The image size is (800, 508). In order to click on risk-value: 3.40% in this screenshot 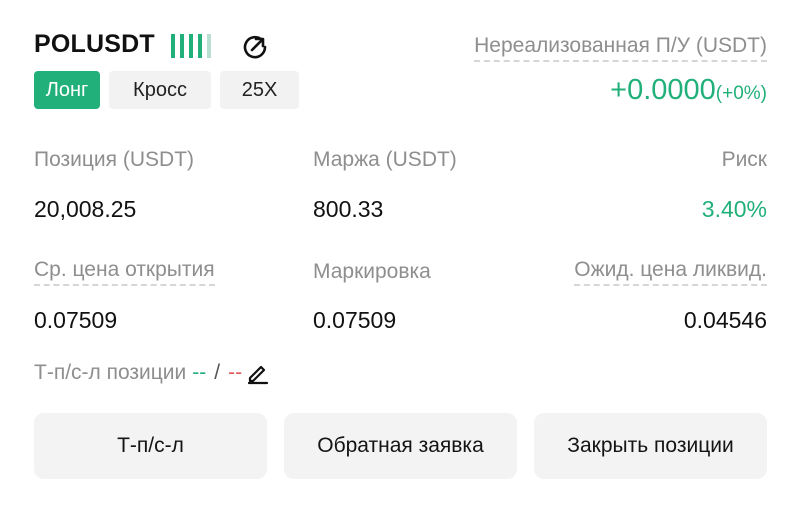, I will do `click(734, 209)`.